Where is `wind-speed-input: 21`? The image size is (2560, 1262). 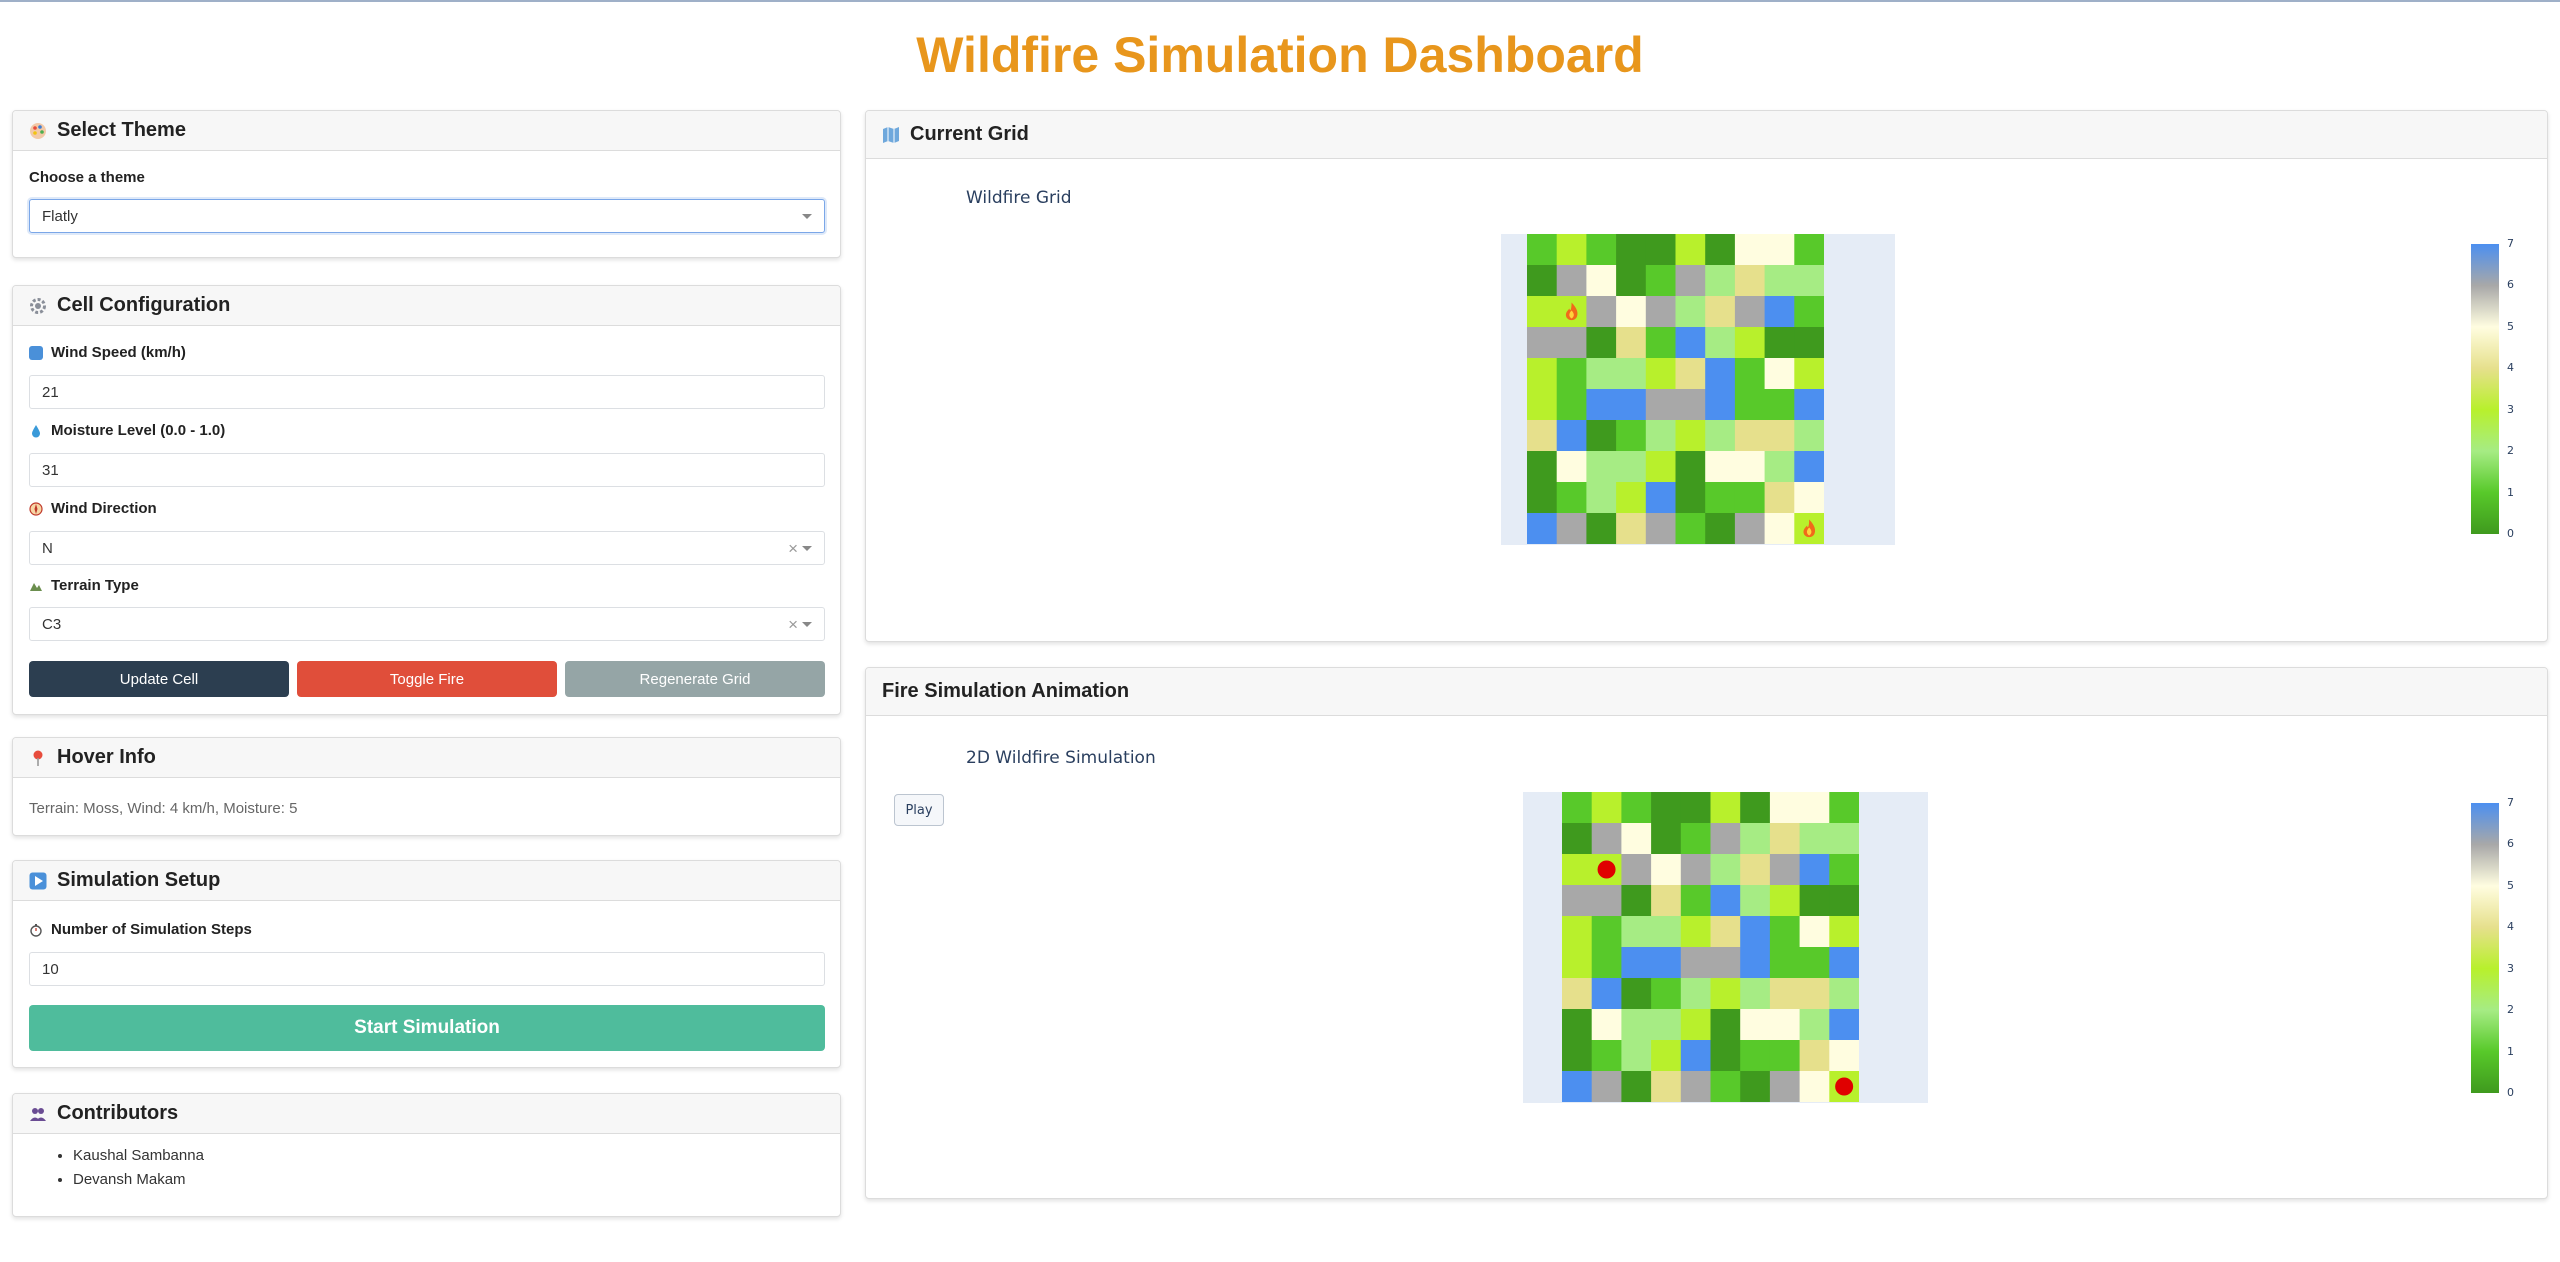 wind-speed-input: 21 is located at coordinates (427, 392).